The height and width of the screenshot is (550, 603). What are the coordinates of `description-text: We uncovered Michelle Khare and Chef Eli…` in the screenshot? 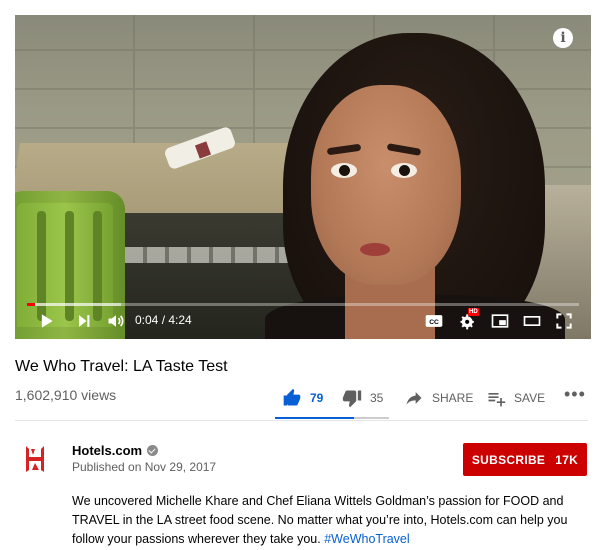 It's located at (320, 520).